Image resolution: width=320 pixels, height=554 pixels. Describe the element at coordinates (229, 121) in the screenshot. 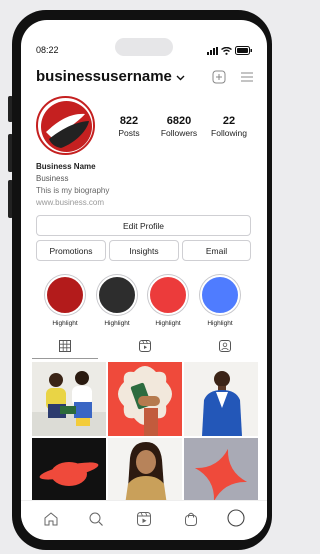

I see `stat-value: 22` at that location.